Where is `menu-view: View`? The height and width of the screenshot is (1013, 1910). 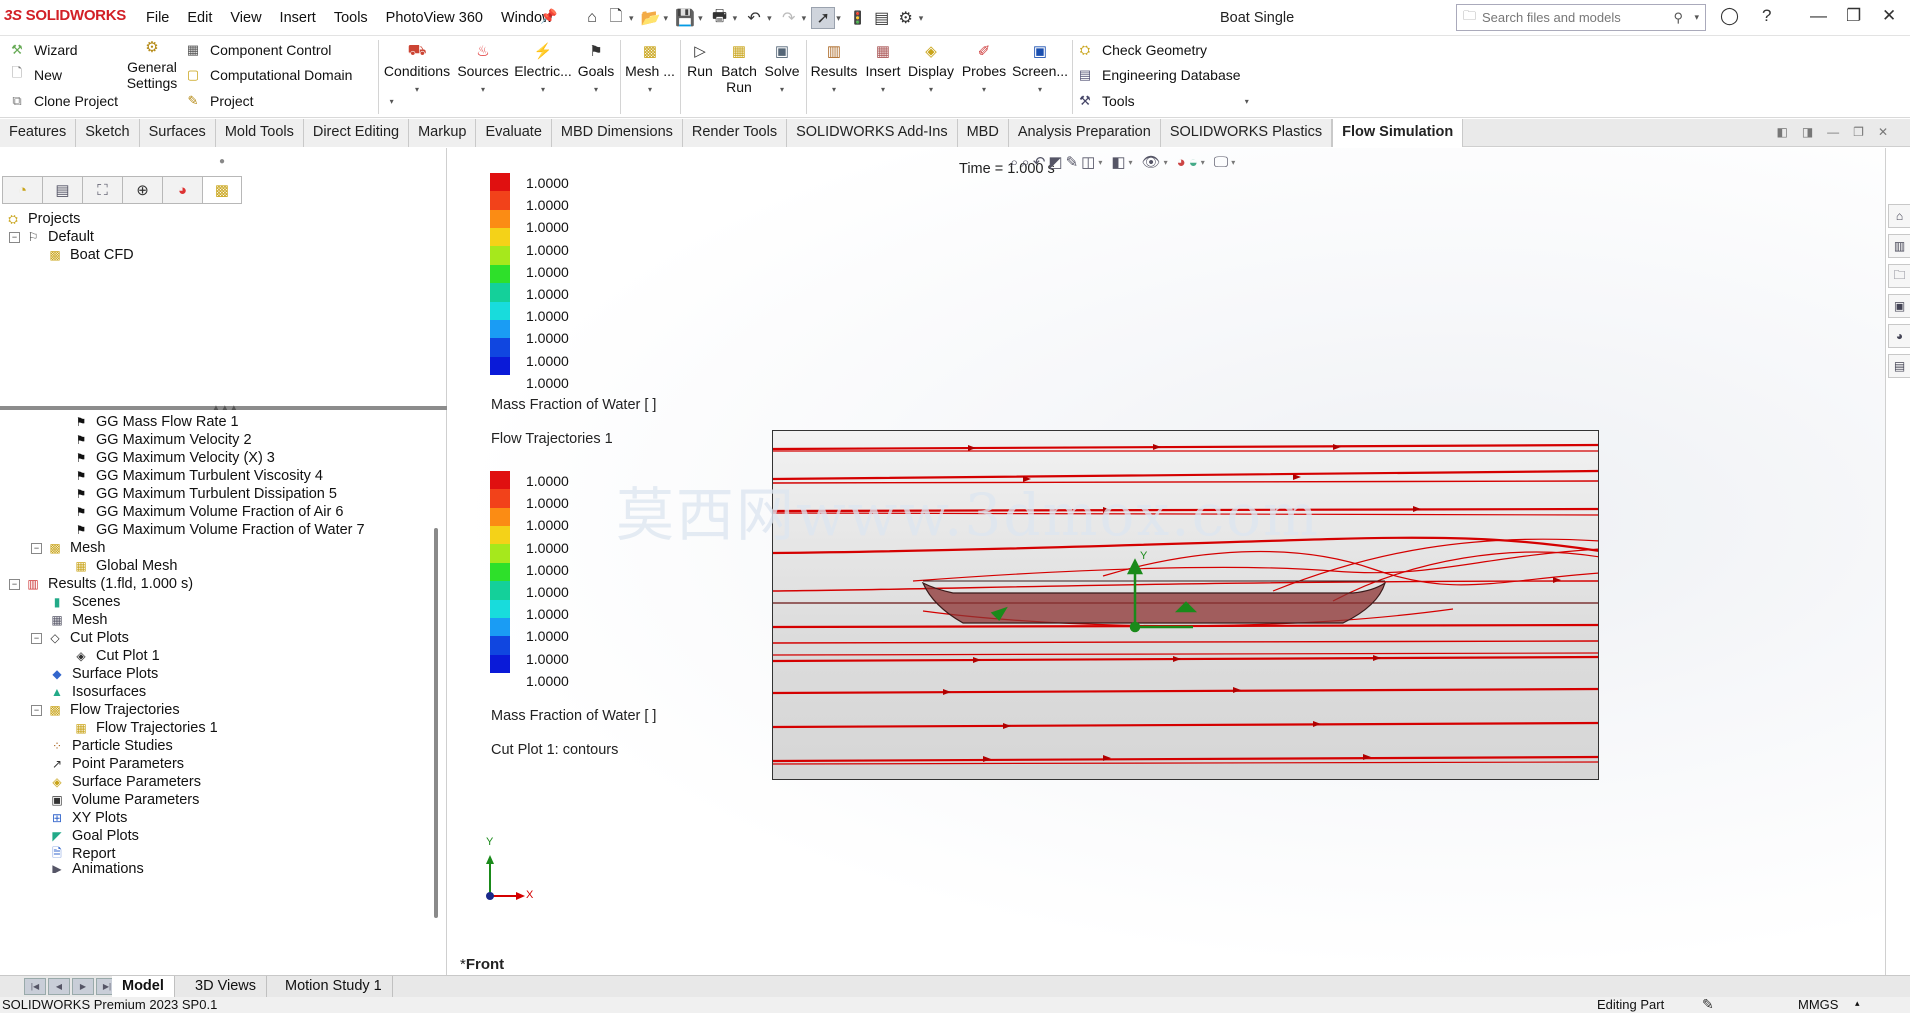 menu-view: View is located at coordinates (245, 18).